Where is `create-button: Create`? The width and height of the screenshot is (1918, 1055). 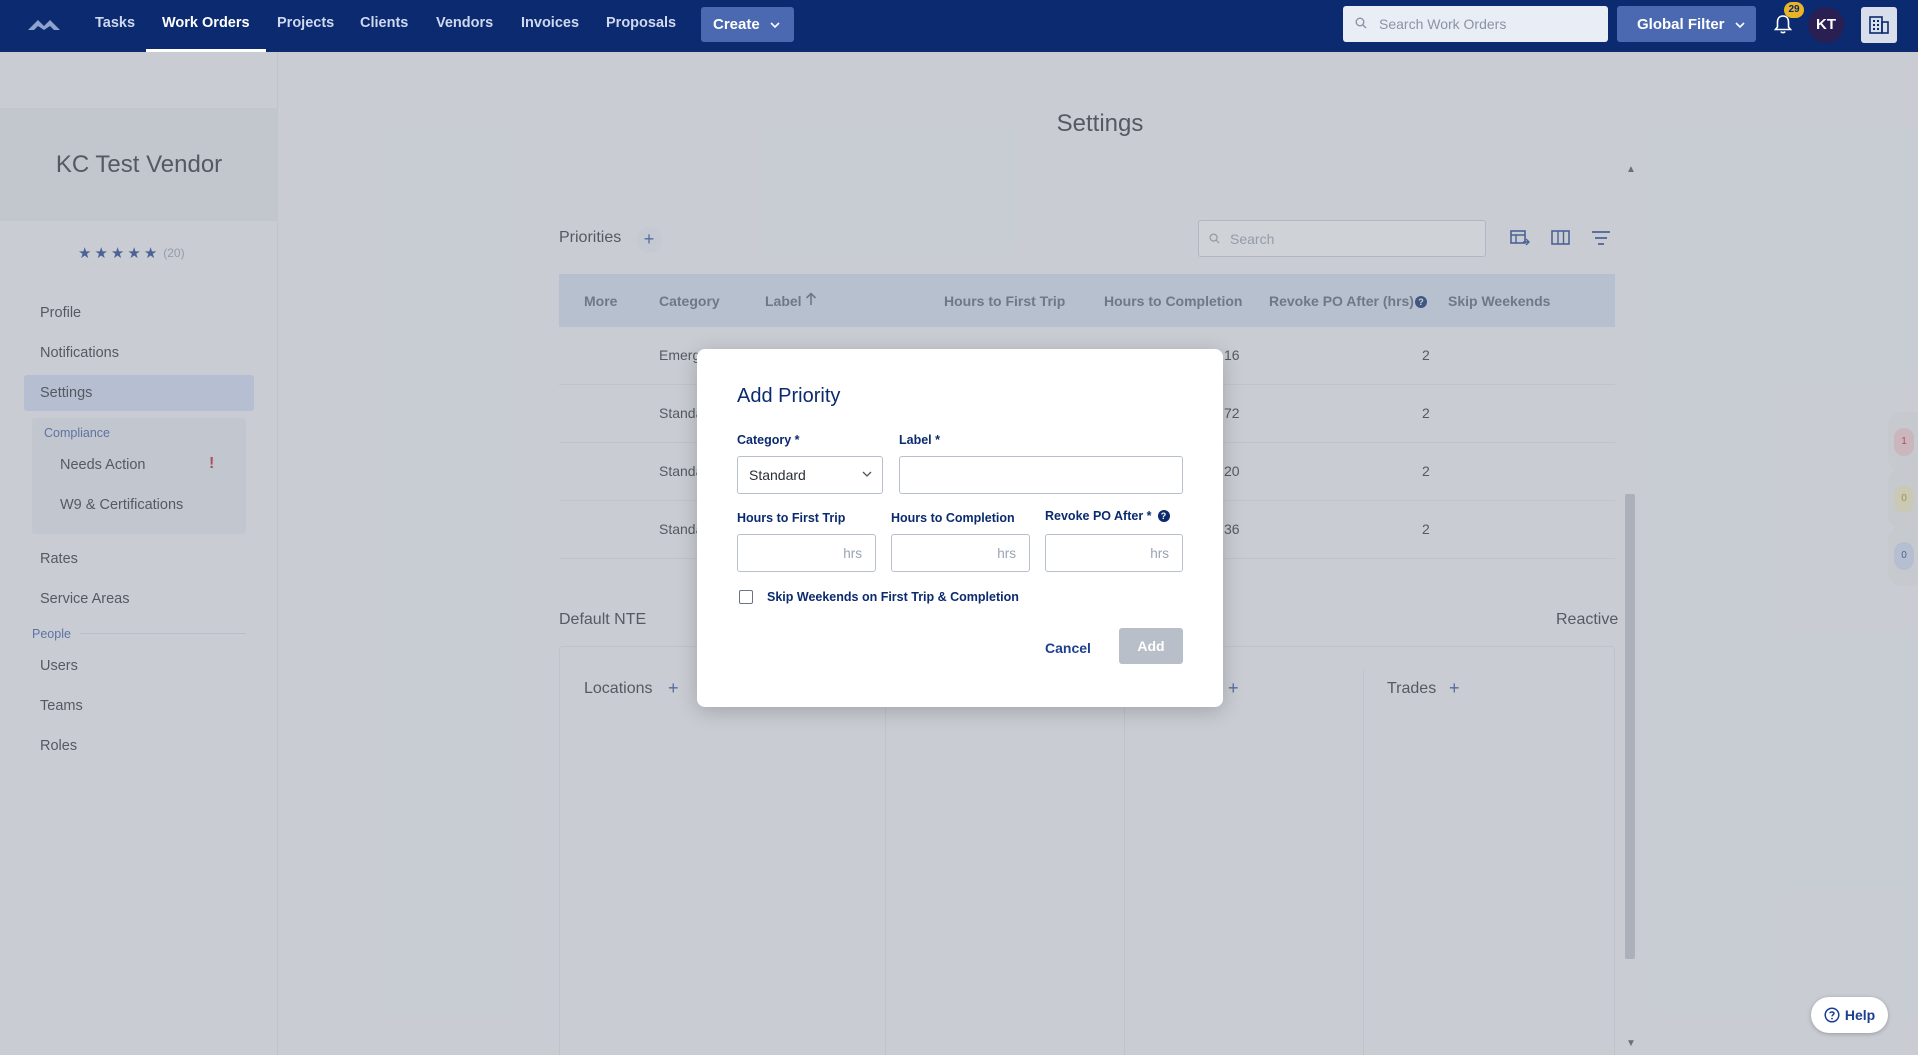 create-button: Create is located at coordinates (747, 24).